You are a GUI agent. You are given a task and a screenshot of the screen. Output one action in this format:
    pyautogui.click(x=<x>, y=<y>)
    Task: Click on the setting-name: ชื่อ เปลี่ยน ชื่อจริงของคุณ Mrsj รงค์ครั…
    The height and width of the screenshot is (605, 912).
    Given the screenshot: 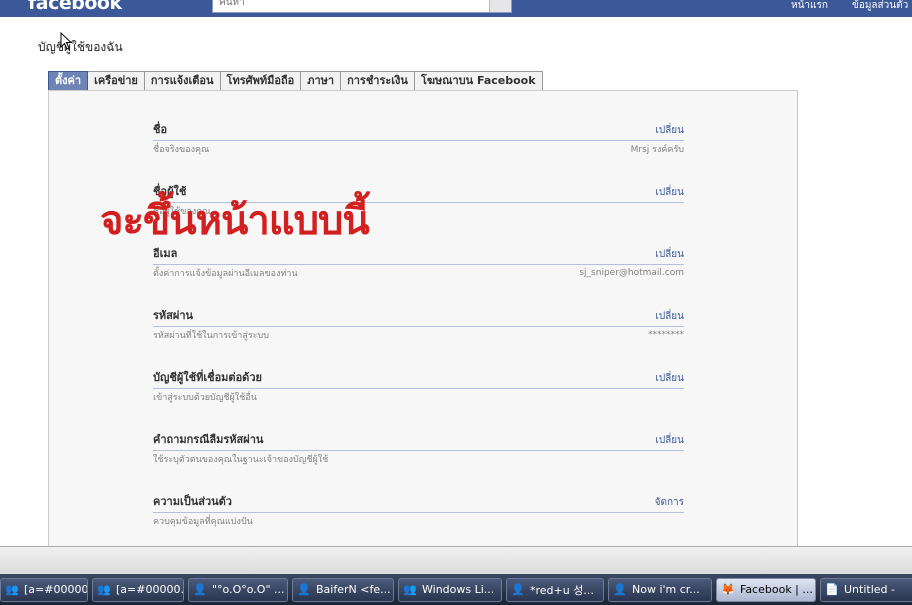 What is the action you would take?
    pyautogui.click(x=418, y=140)
    